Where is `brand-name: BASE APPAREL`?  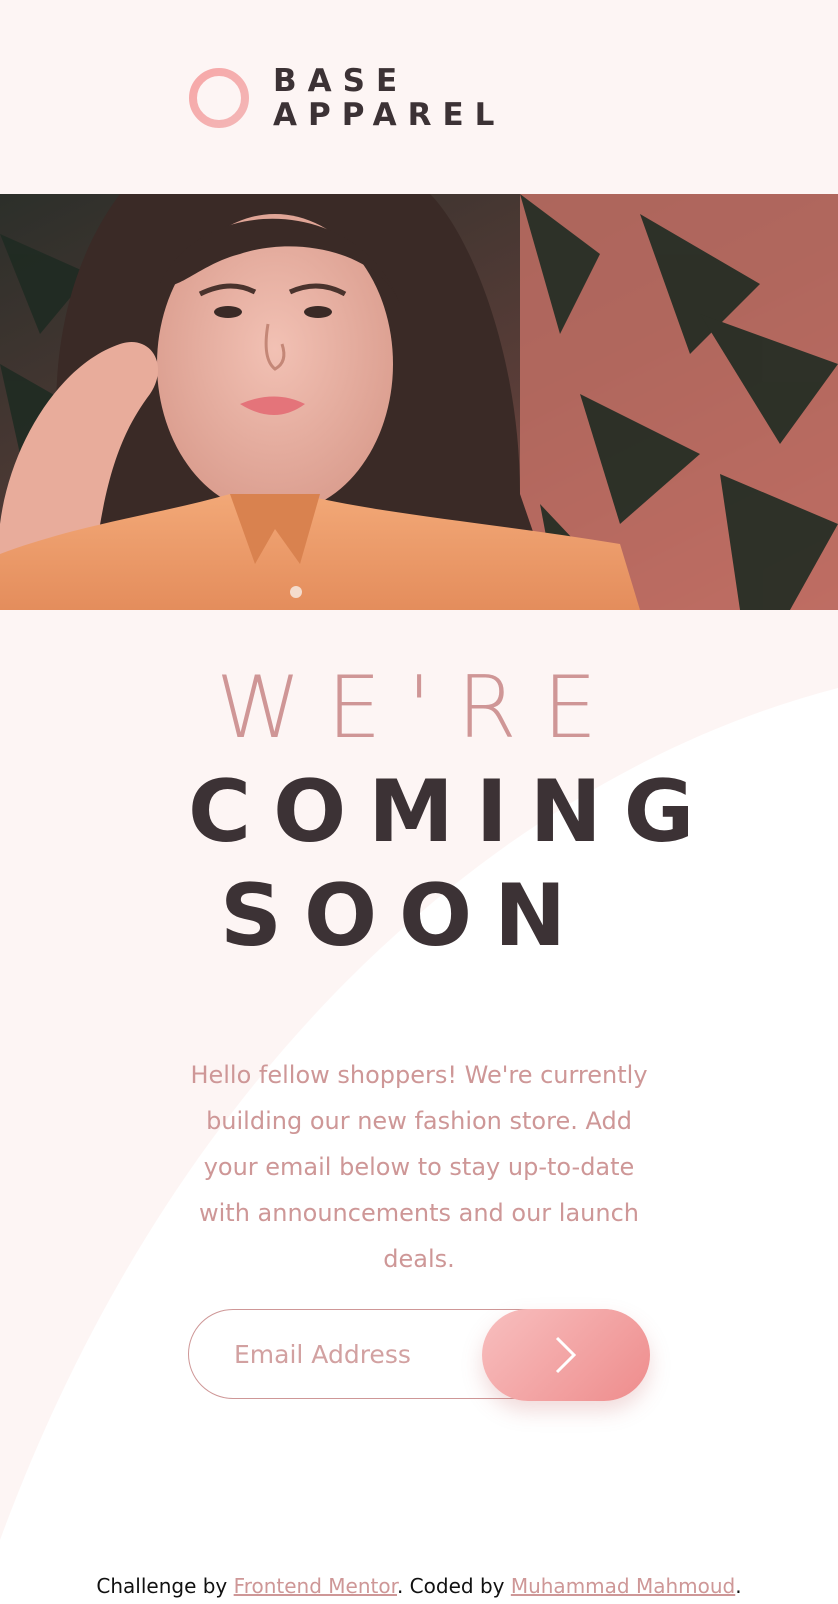 brand-name: BASE APPAREL is located at coordinates (389, 98).